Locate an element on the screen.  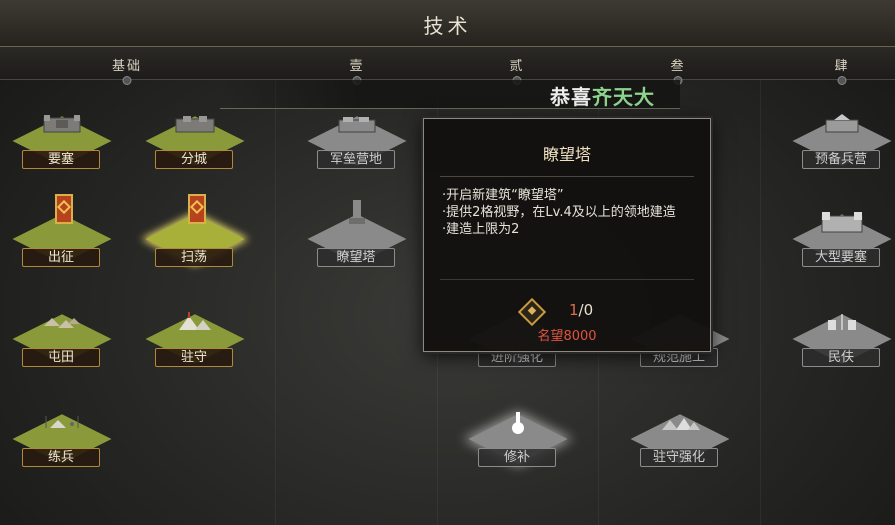
tents-icon is located at coordinates (195, 321).